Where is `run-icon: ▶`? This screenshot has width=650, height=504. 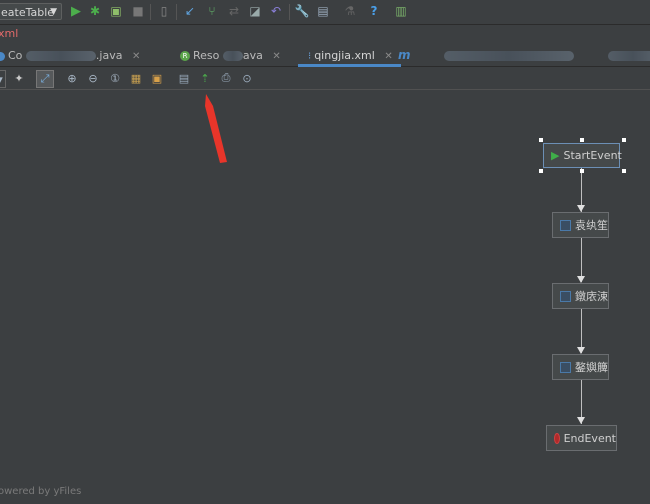 run-icon: ▶ is located at coordinates (76, 11).